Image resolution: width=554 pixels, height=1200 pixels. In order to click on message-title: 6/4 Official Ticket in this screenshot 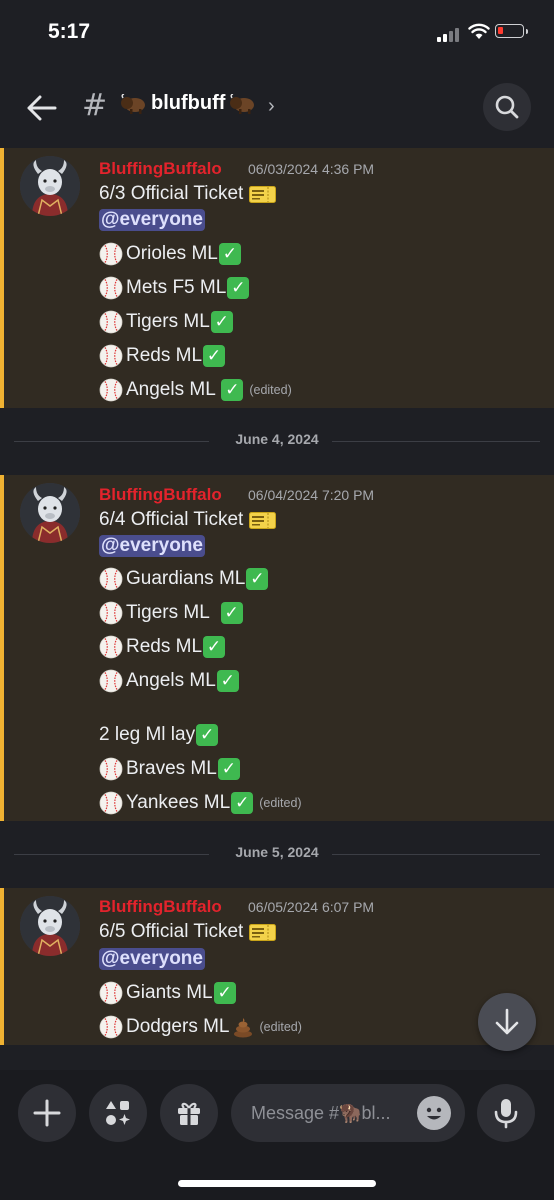, I will do `click(187, 520)`.